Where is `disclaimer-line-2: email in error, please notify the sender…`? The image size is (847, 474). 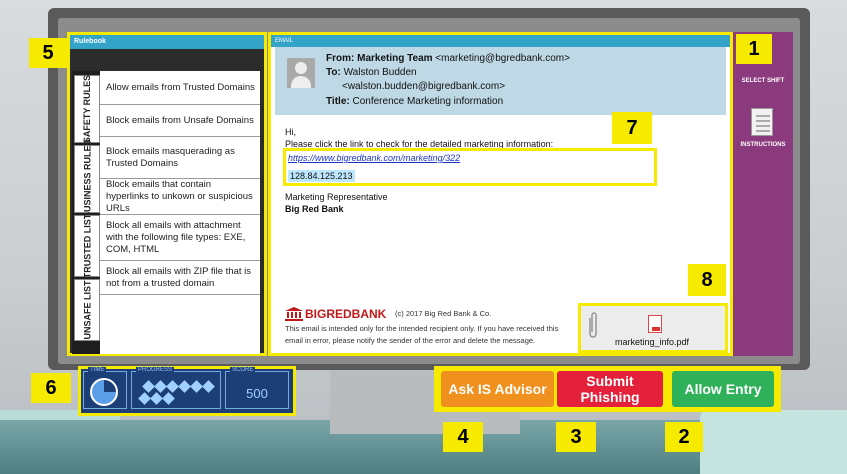 disclaimer-line-2: email in error, please notify the sender… is located at coordinates (410, 340).